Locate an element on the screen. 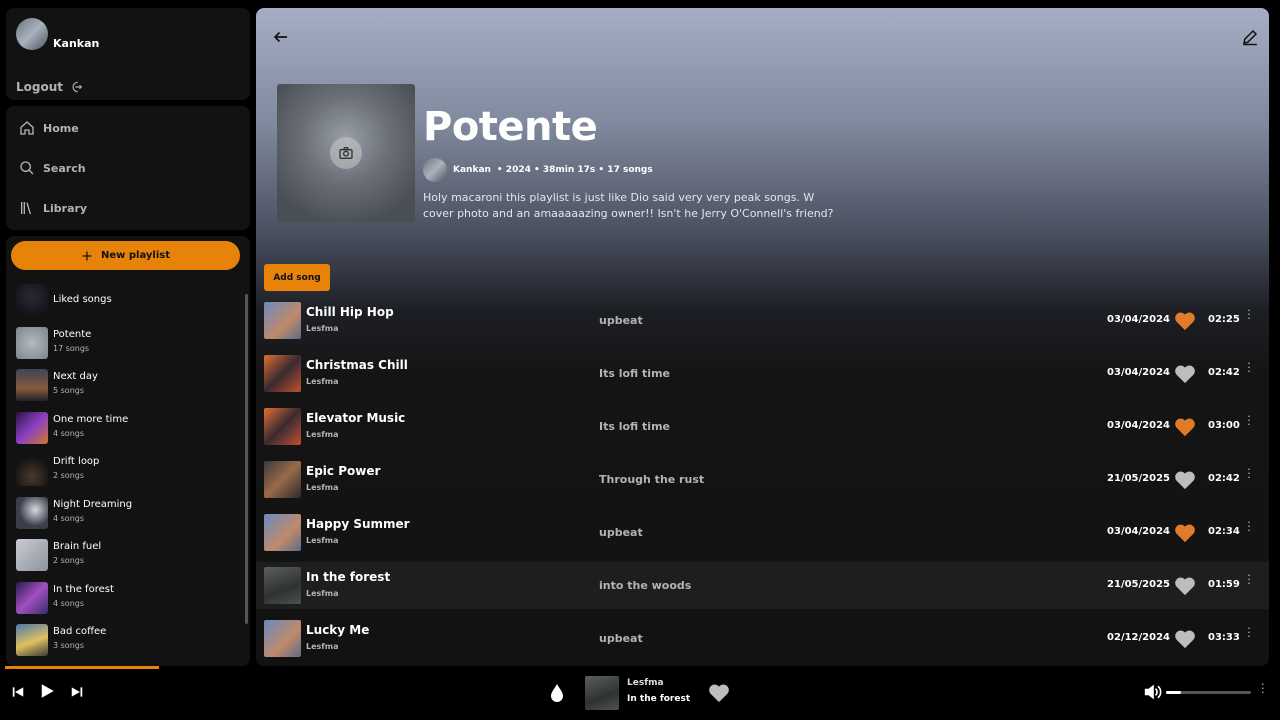 This screenshot has width=1280, height=720. user-name: Kankan is located at coordinates (76, 43).